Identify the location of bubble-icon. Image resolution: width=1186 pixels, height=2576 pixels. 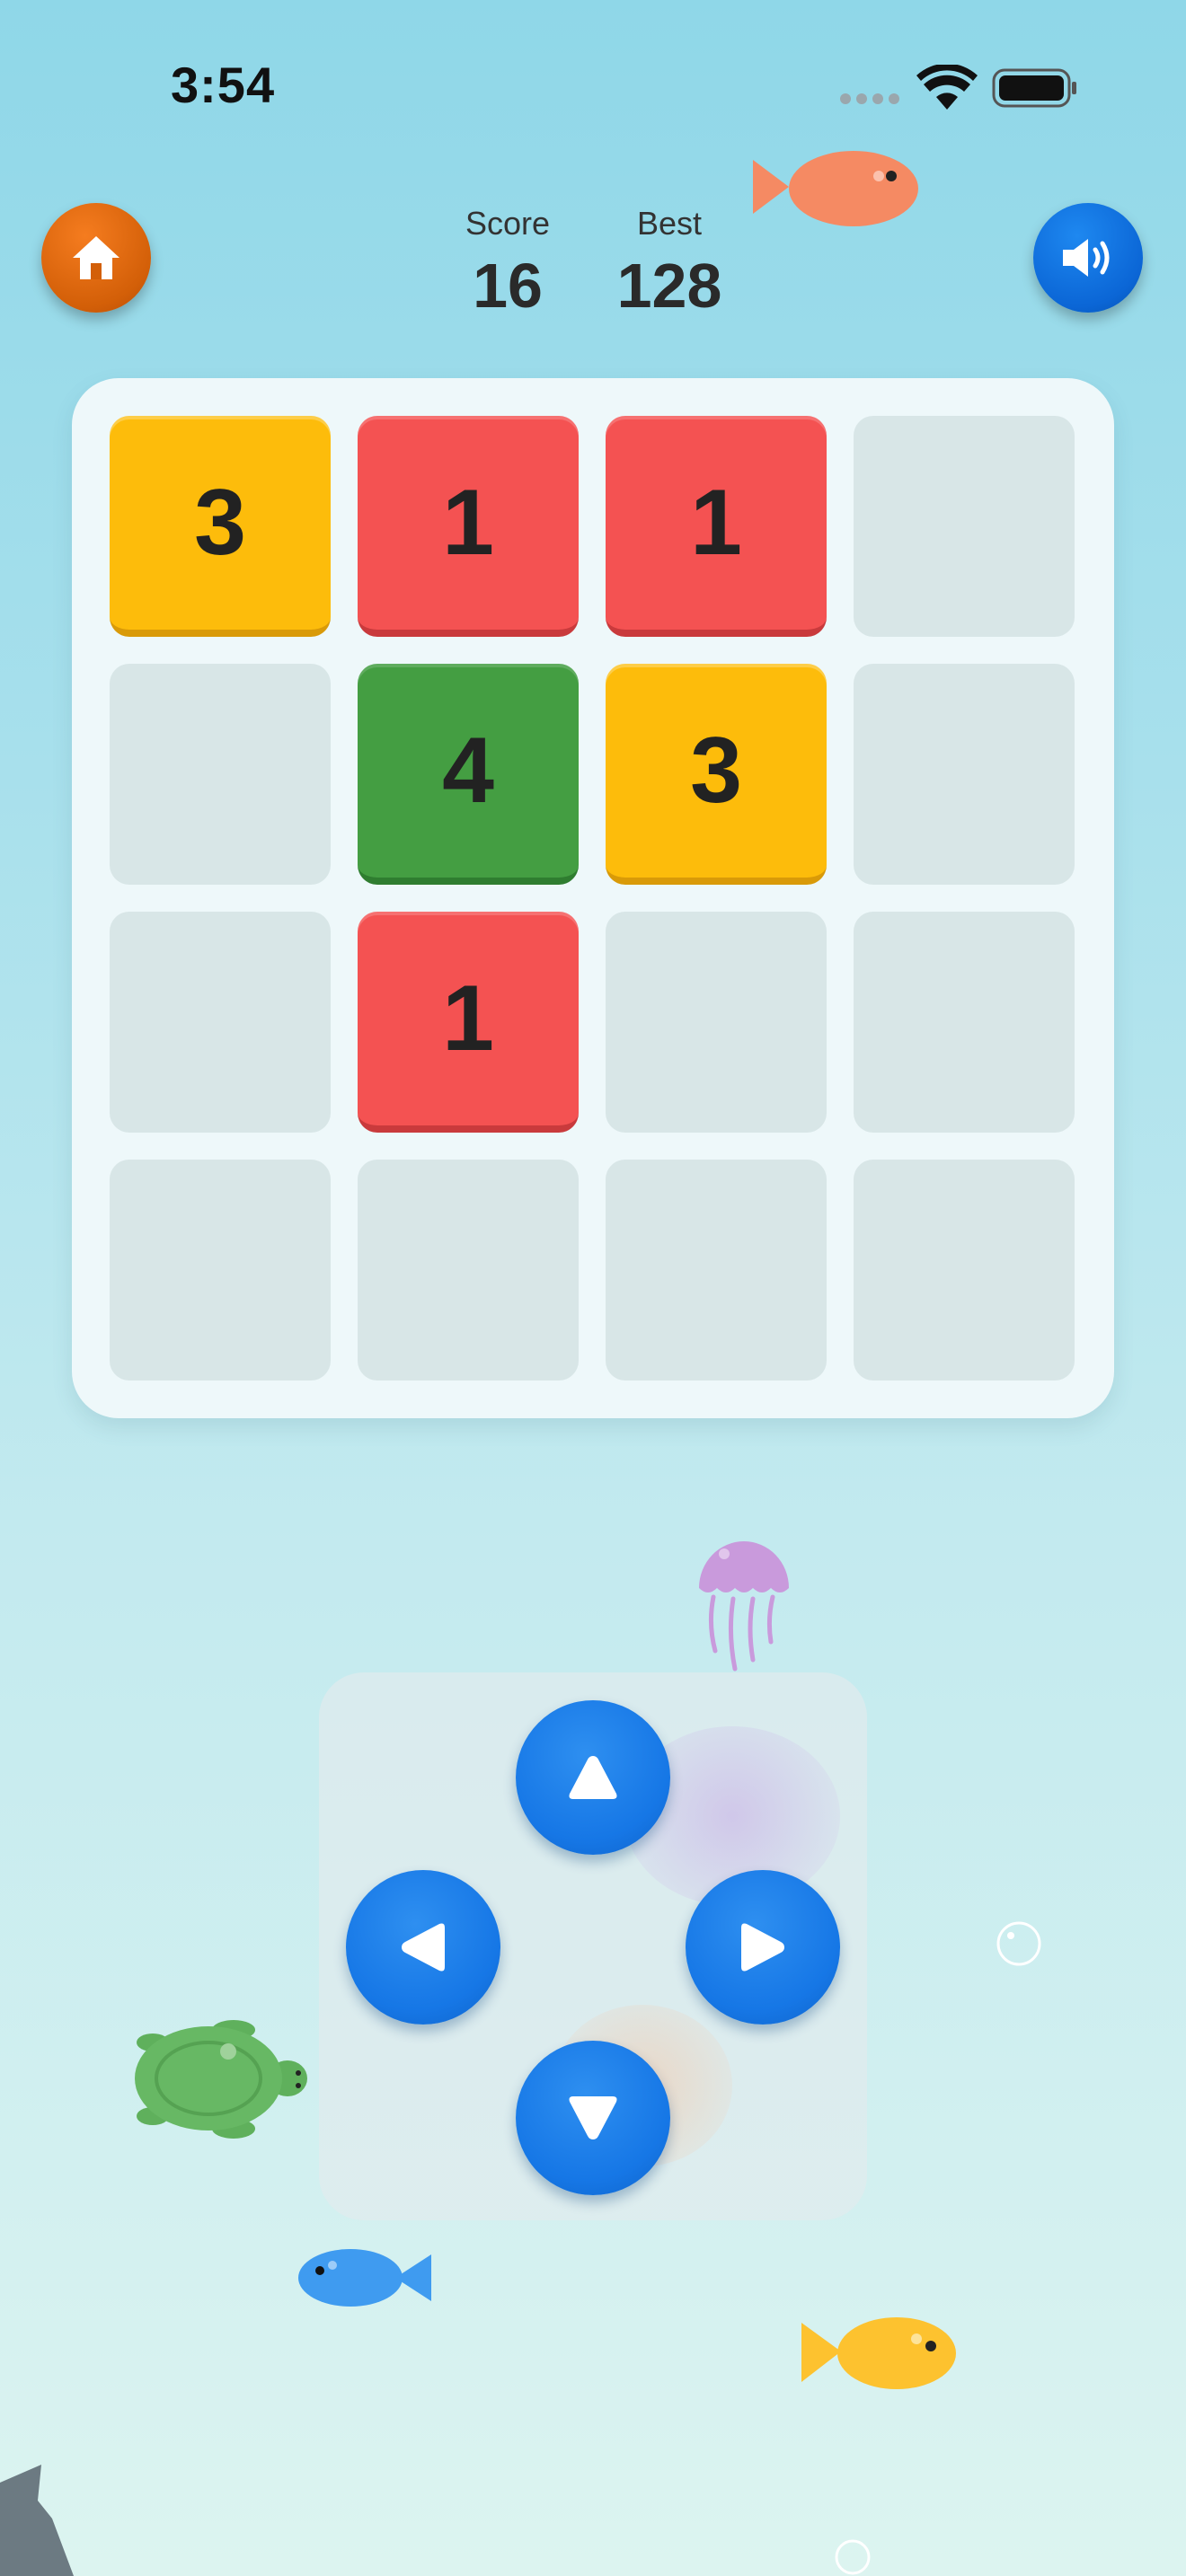
(1018, 1944).